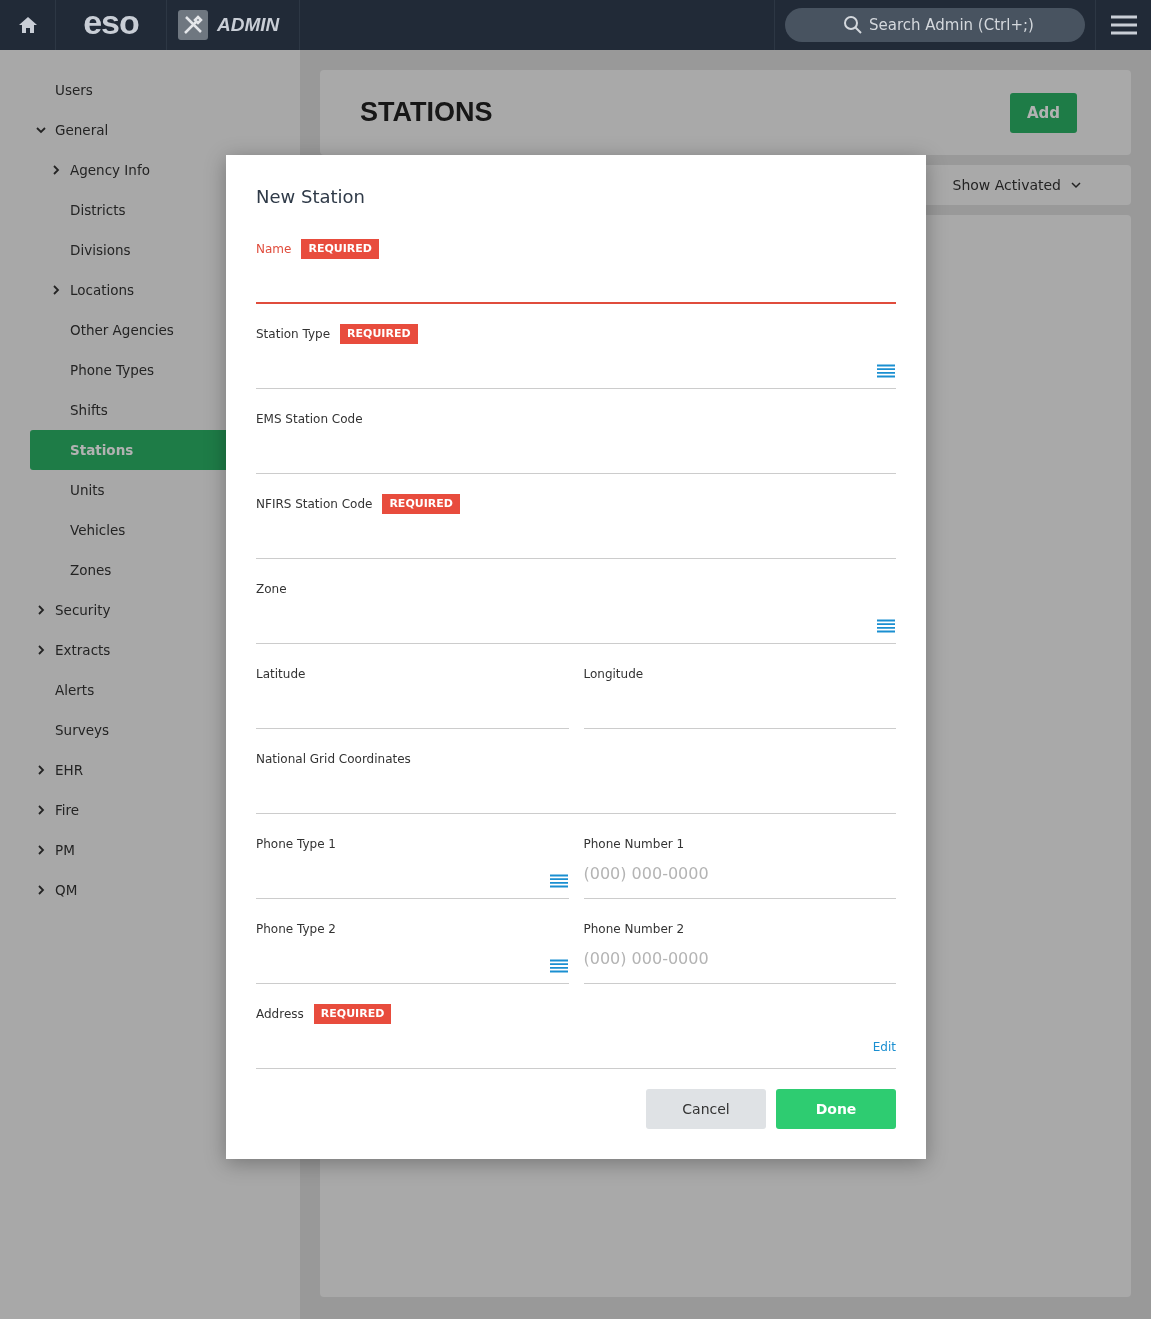  What do you see at coordinates (150, 90) in the screenshot?
I see `sidebar-item: Users` at bounding box center [150, 90].